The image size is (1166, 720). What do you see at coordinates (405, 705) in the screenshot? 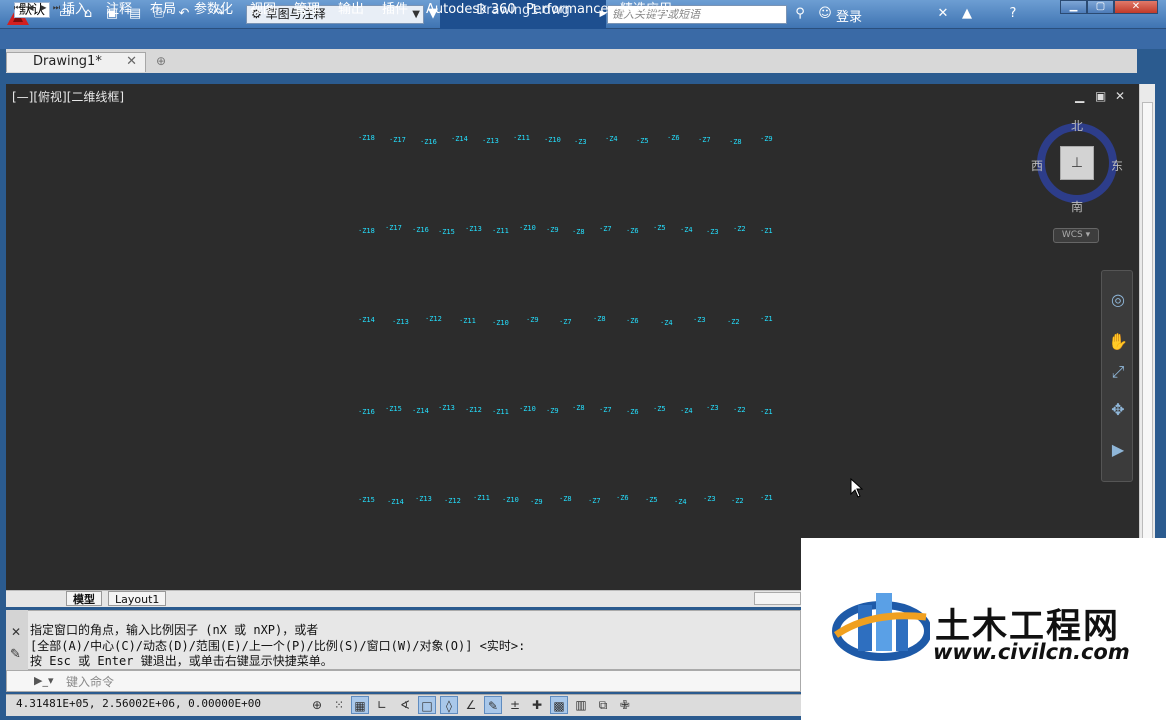
I see `polar-icon: ∢` at bounding box center [405, 705].